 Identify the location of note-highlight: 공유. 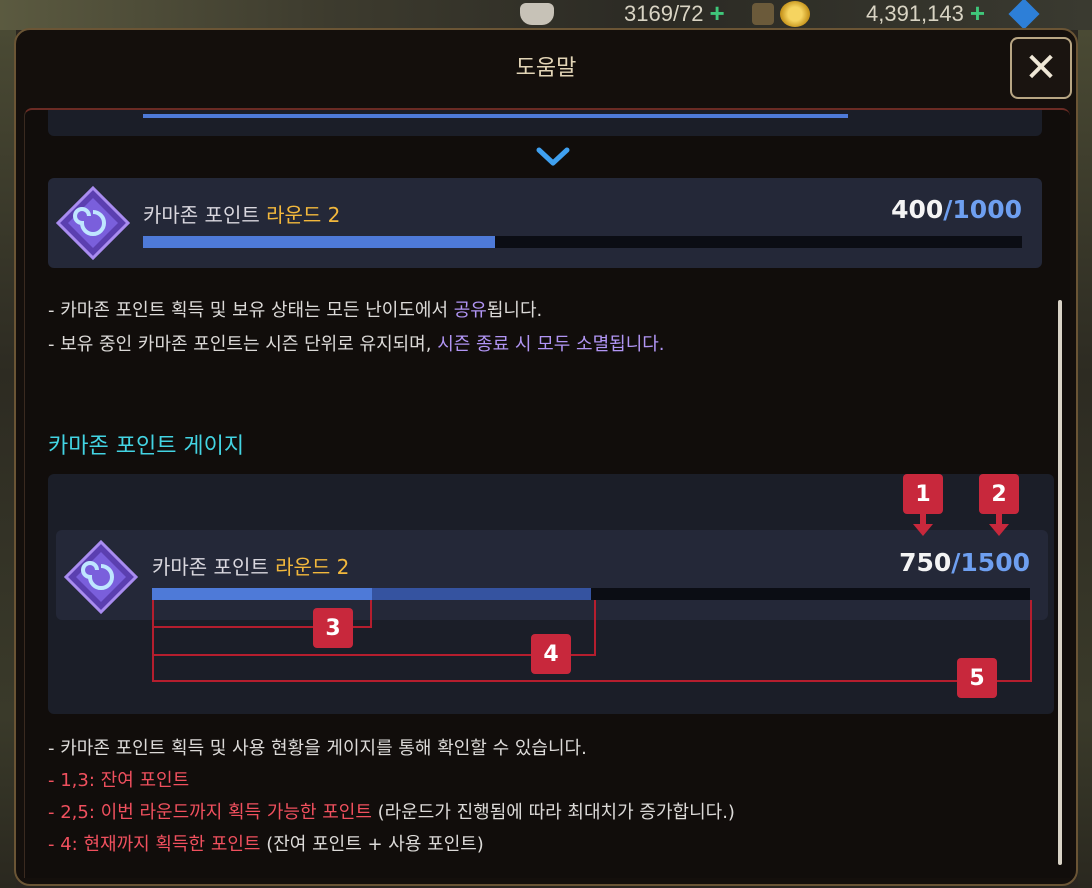
(470, 310).